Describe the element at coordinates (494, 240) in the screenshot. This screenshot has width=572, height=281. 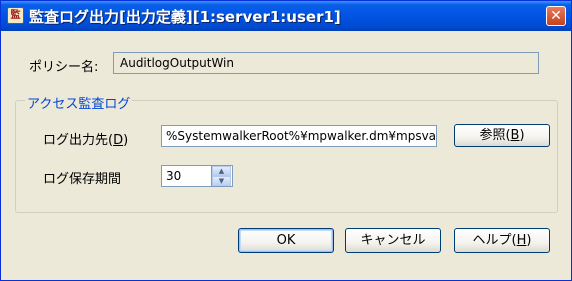
I see `help-label-text: ヘルプ(` at that location.